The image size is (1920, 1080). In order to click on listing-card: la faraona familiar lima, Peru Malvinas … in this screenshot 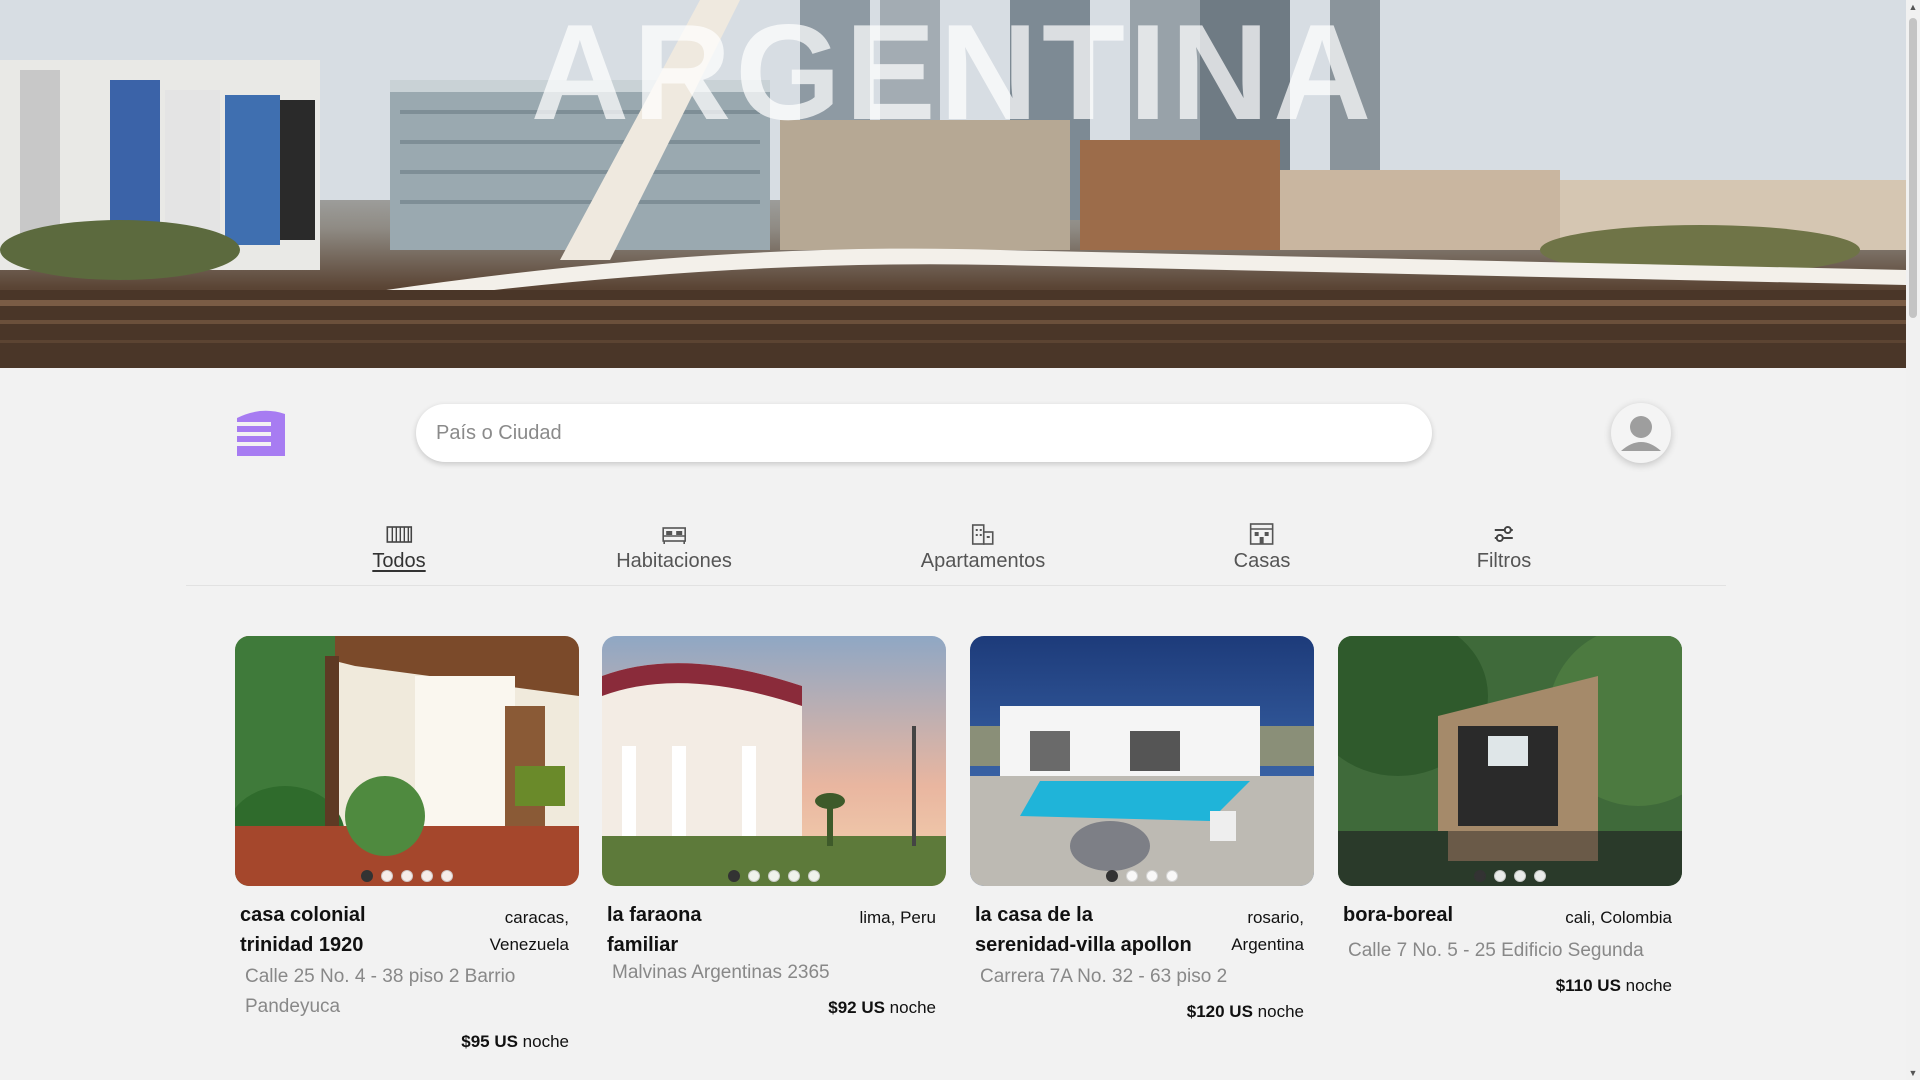, I will do `click(774, 826)`.